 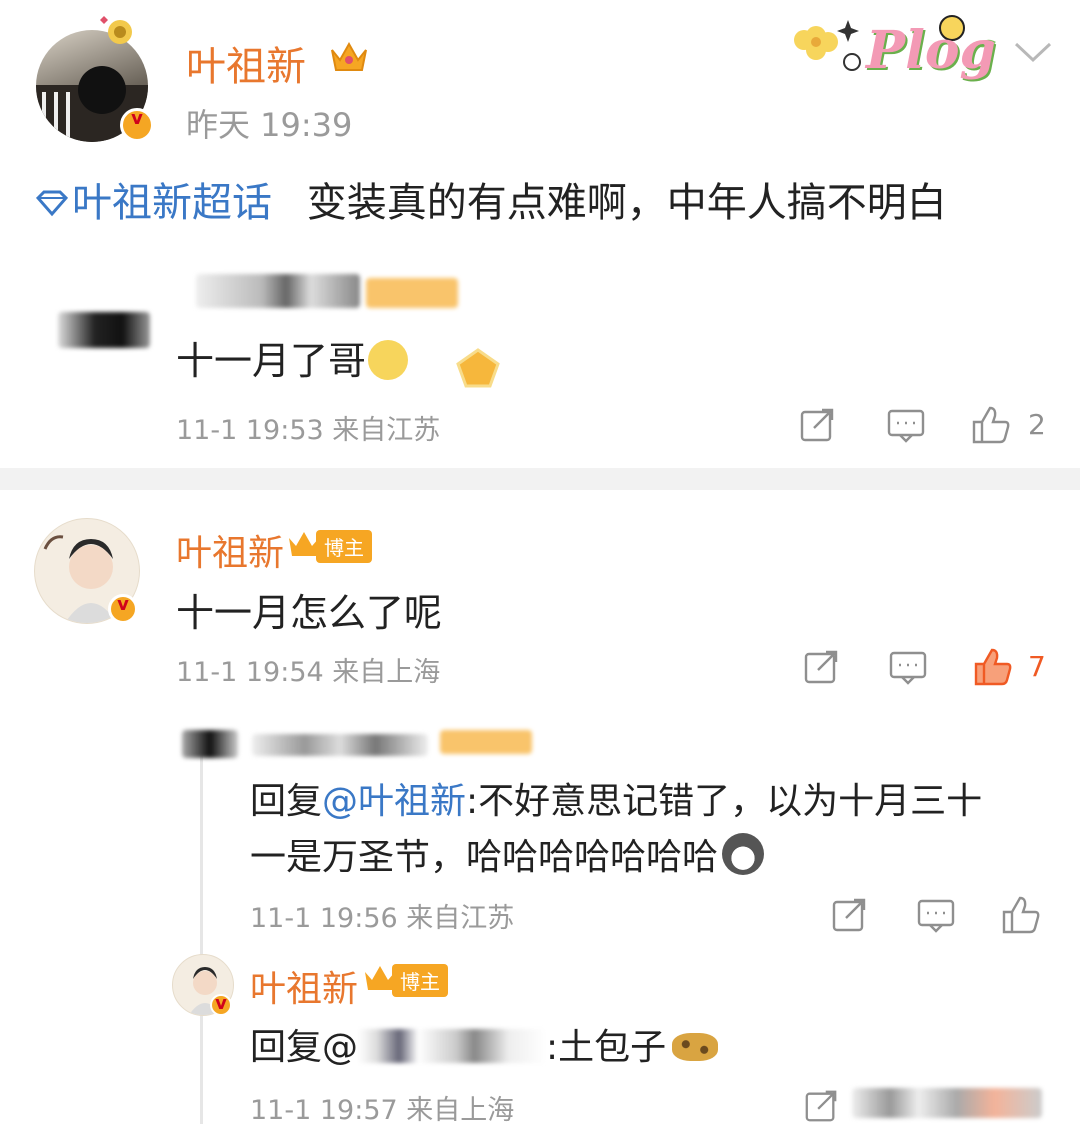 What do you see at coordinates (308, 672) in the screenshot?
I see `comment2-meta: 11-1 19:54 来自上海` at bounding box center [308, 672].